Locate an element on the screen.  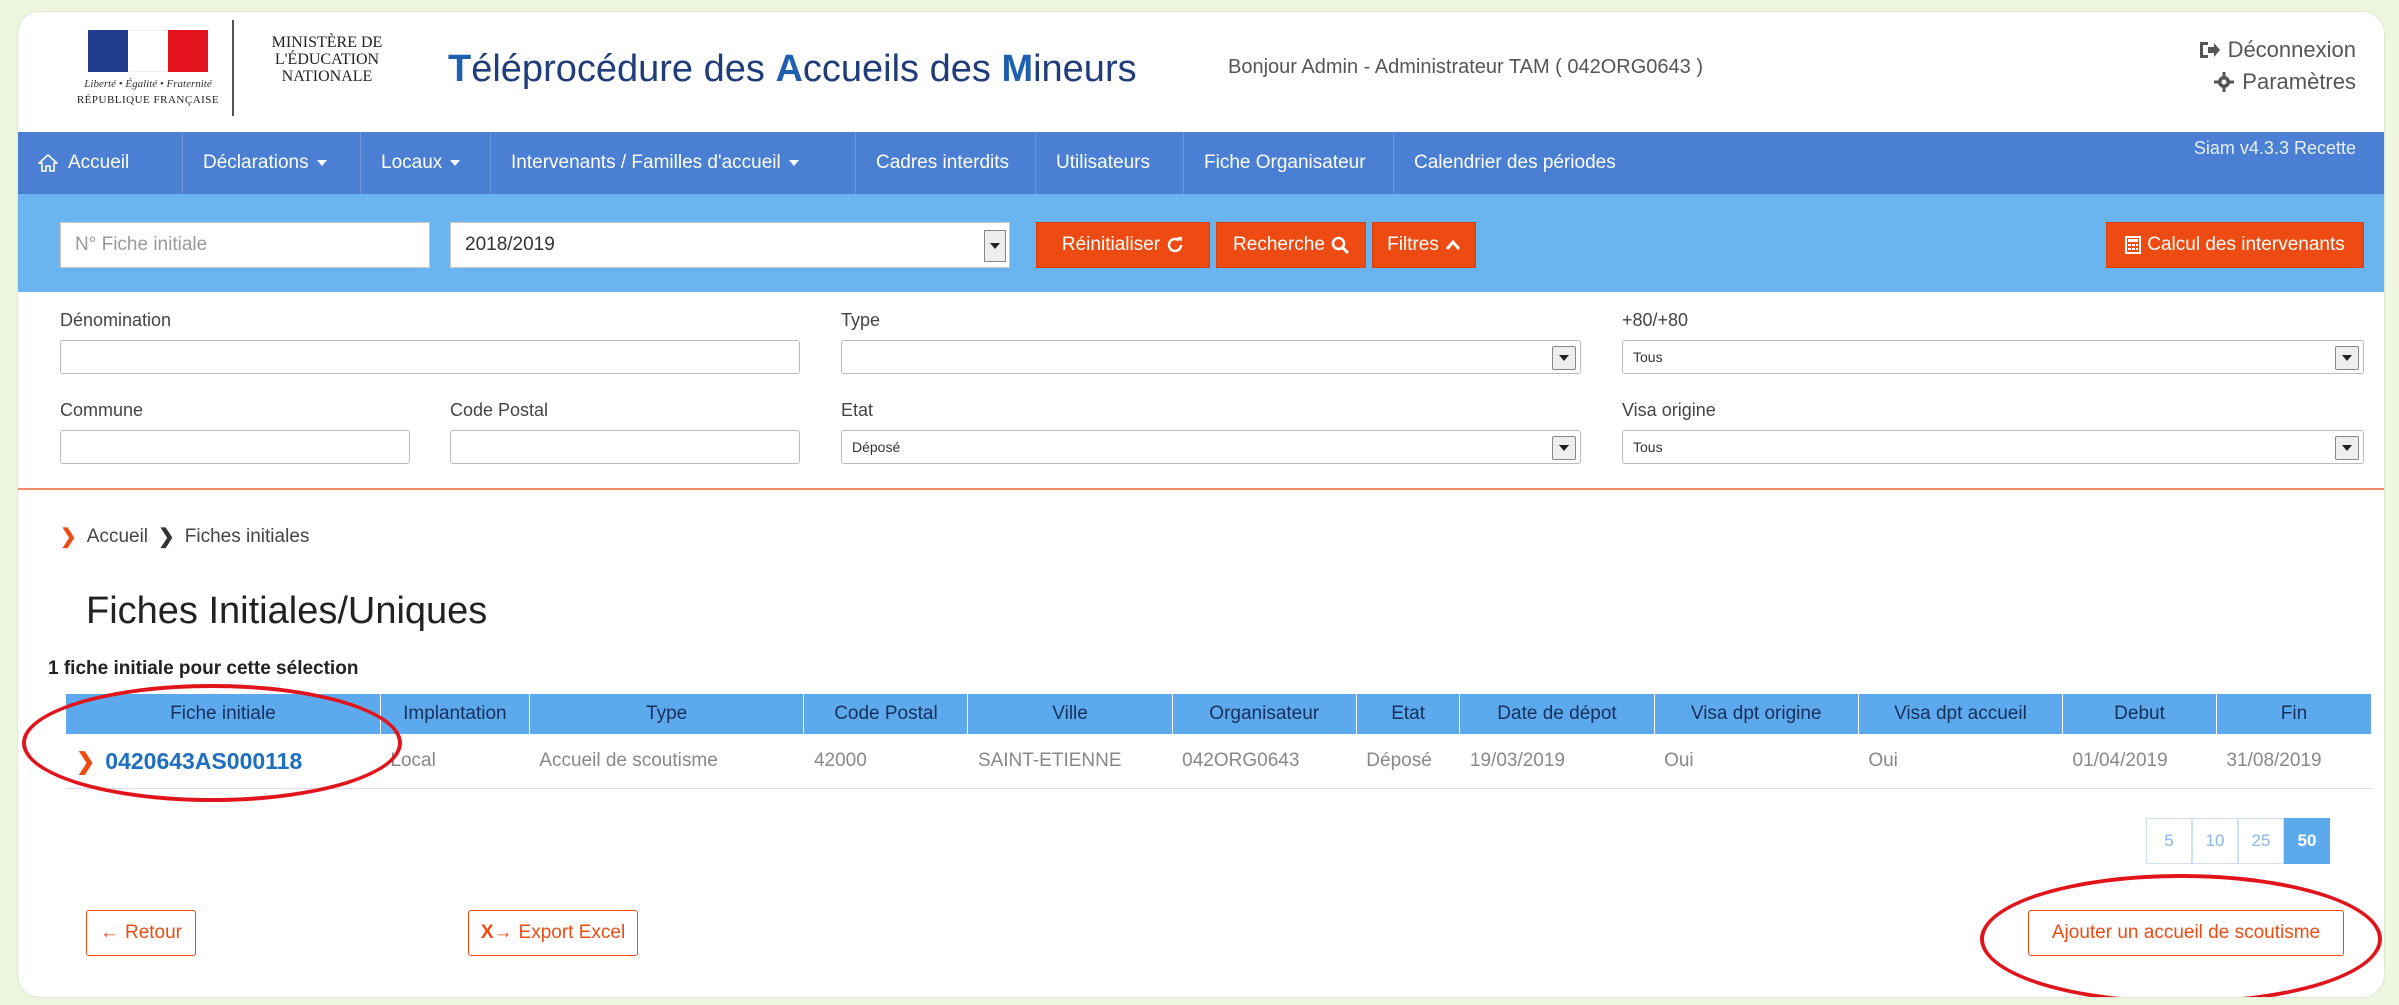
type-label: Type is located at coordinates (861, 320).